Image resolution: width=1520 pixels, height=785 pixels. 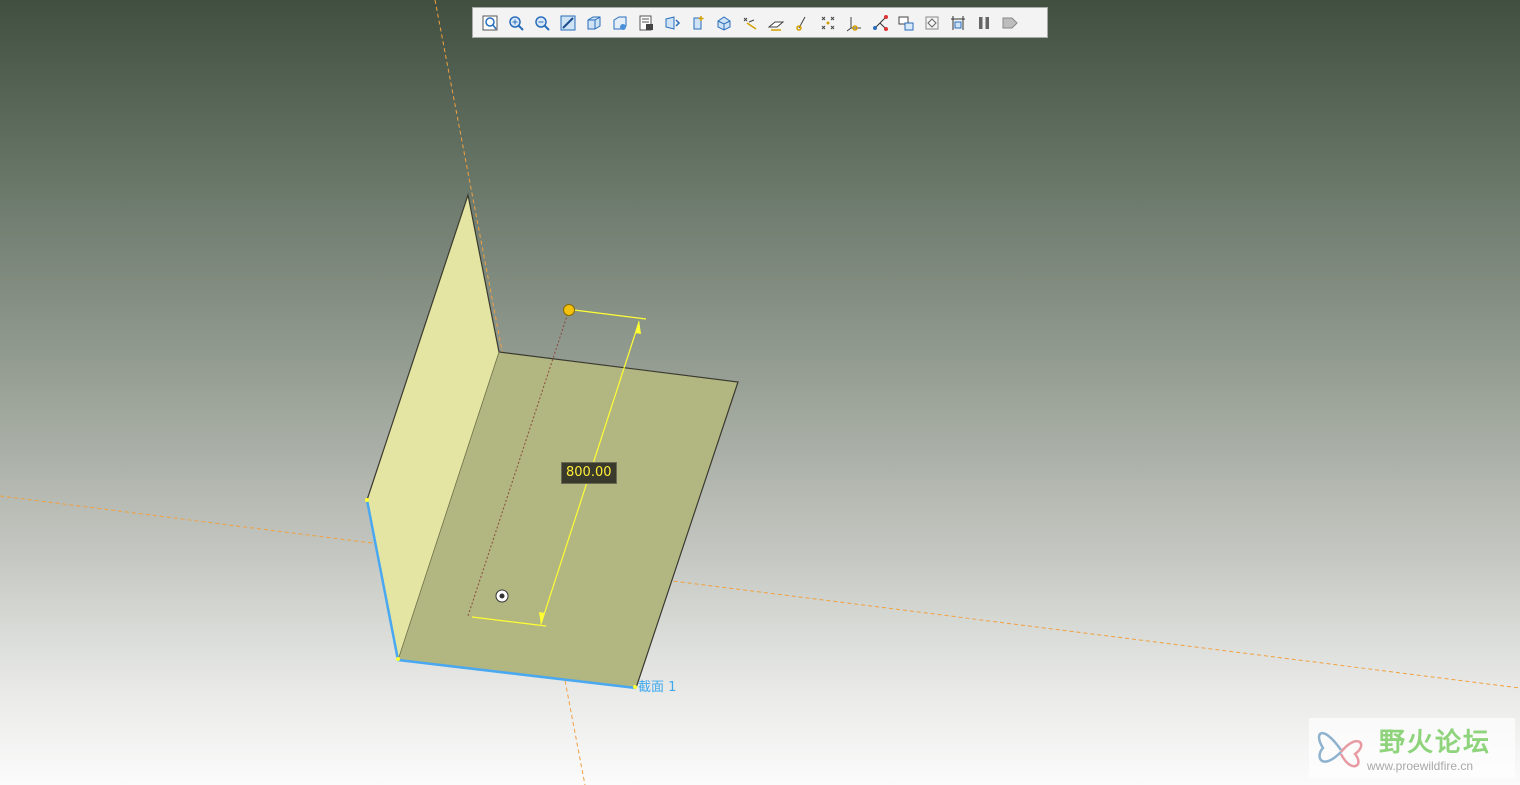 I want to click on layer-icon, so click(x=906, y=23).